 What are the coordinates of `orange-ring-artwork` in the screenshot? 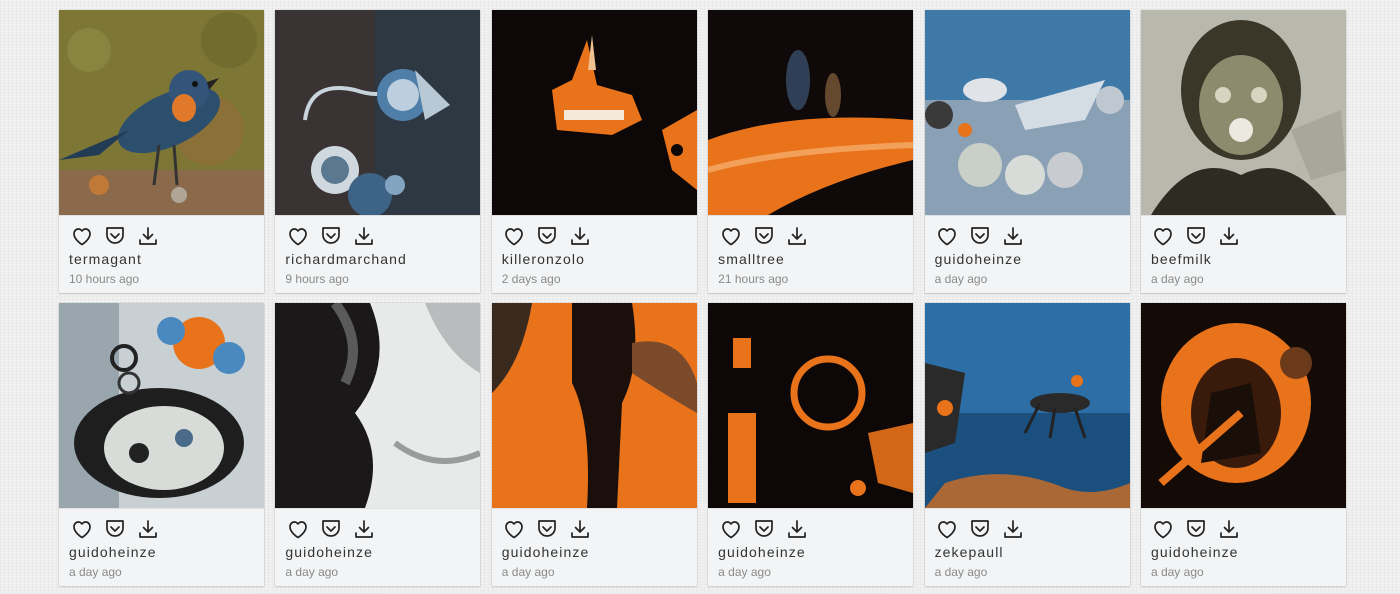 It's located at (811, 405).